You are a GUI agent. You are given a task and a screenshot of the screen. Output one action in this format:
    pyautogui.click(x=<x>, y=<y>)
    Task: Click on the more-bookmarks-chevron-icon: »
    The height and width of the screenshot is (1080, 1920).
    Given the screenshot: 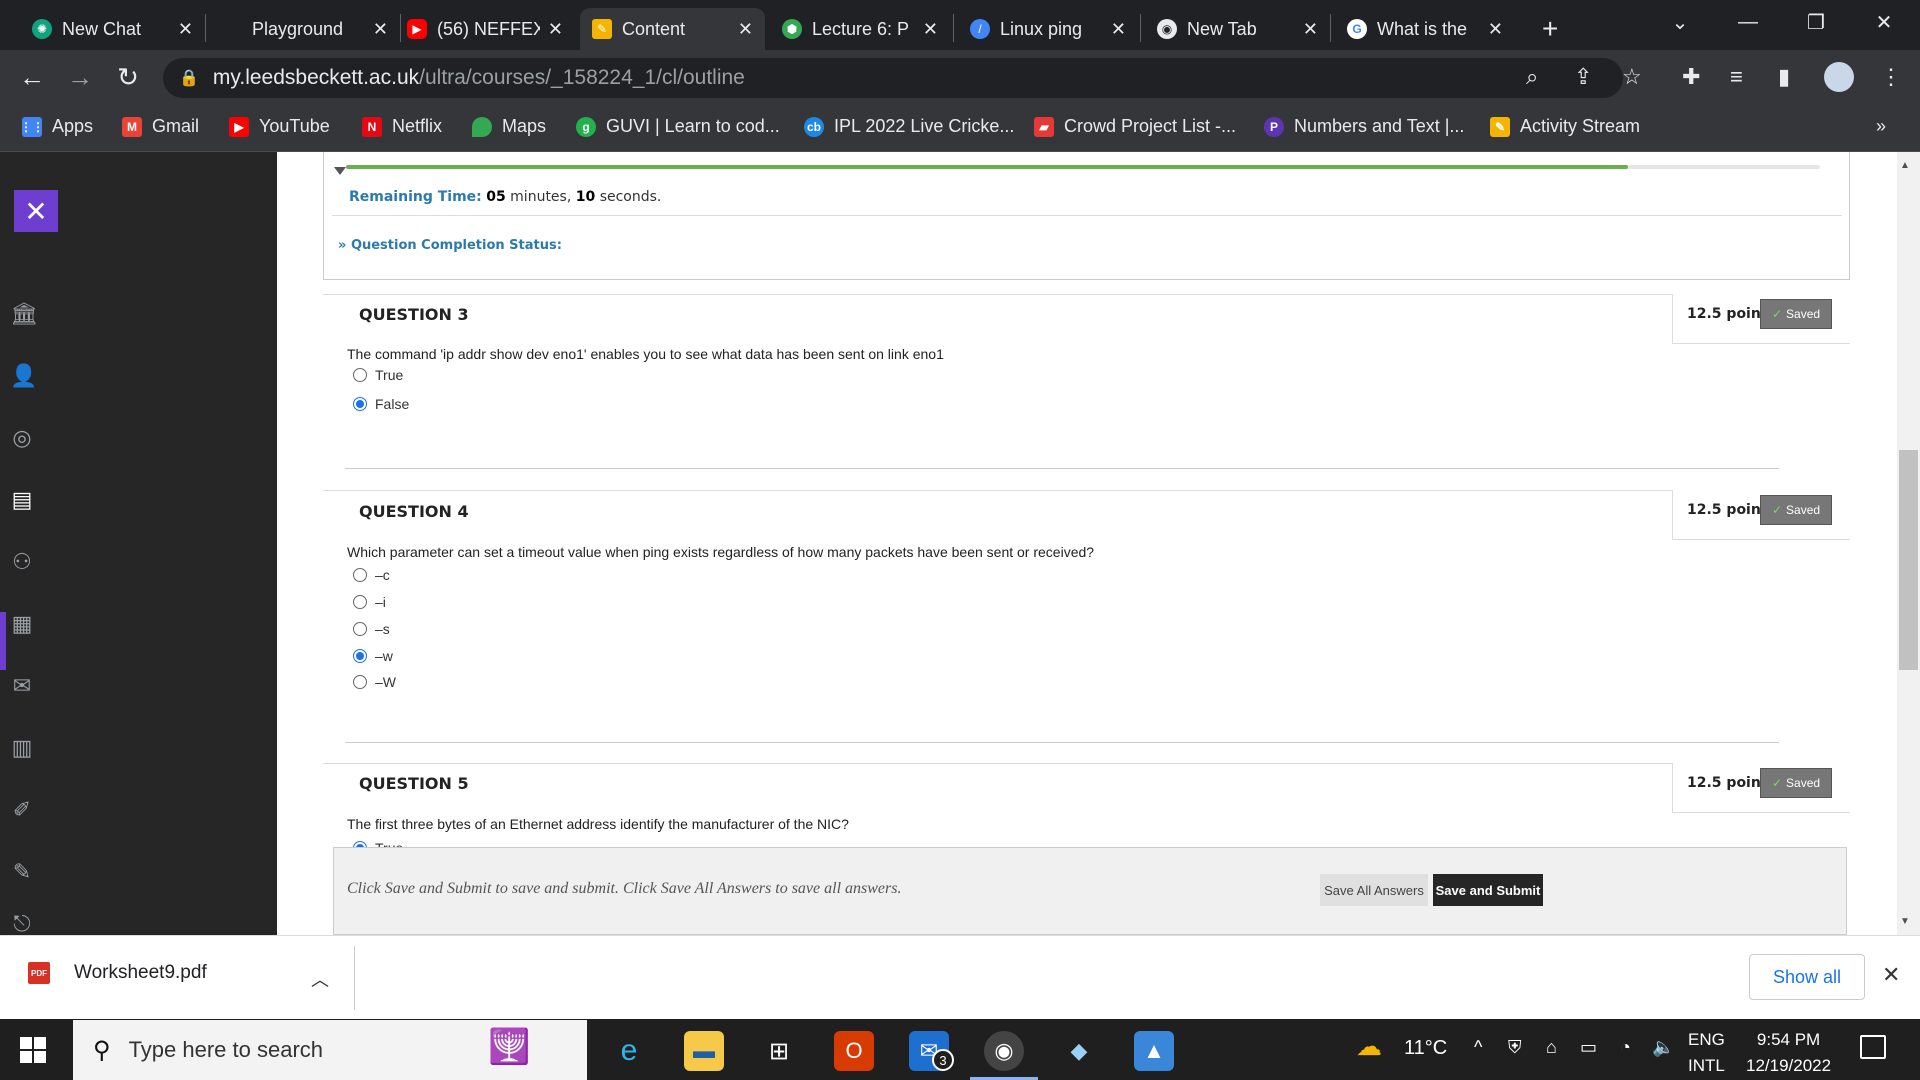 What is the action you would take?
    pyautogui.click(x=1881, y=126)
    